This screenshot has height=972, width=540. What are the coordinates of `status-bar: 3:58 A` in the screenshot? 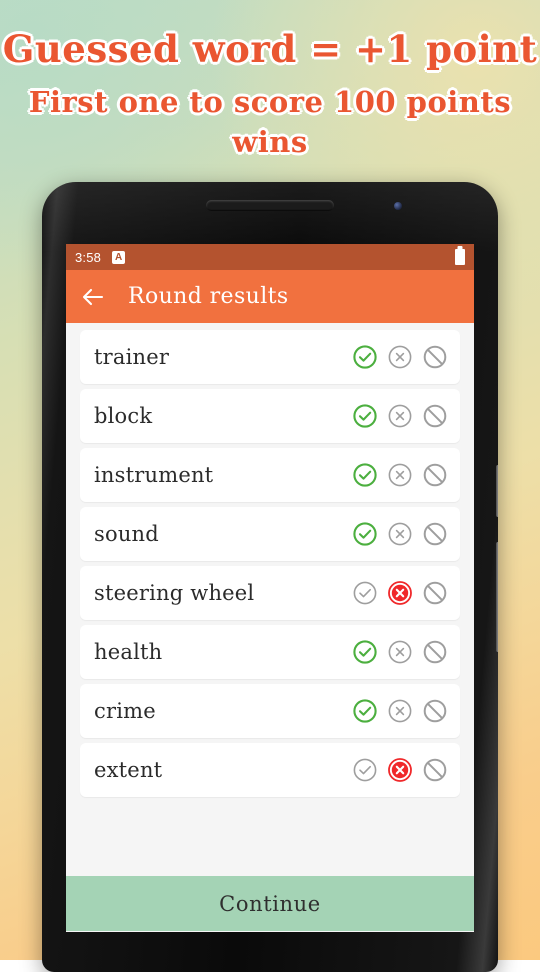 It's located at (270, 257).